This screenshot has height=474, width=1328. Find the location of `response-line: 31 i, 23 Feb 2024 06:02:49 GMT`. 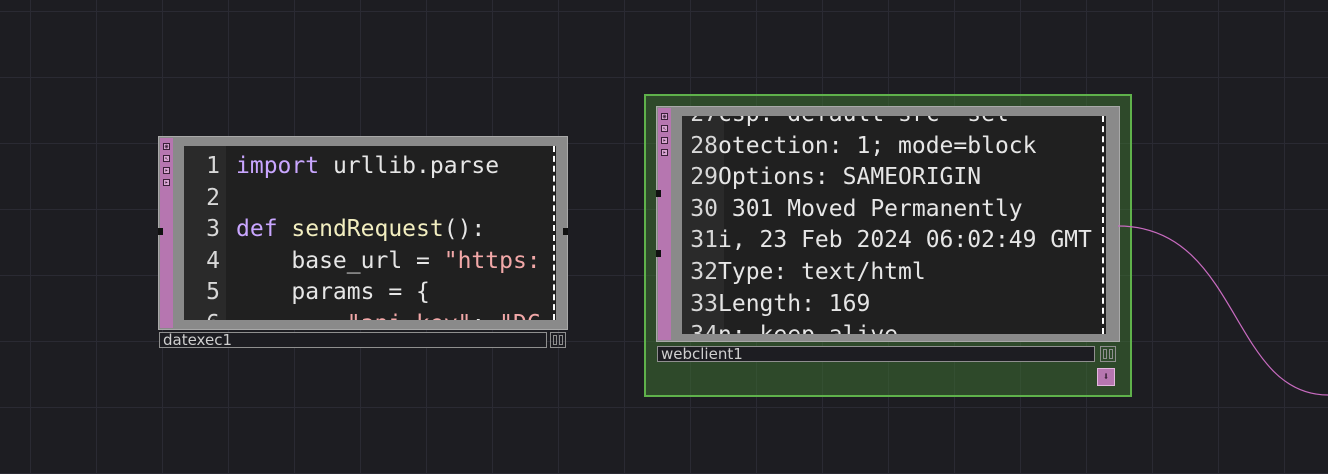

response-line: 31 i, 23 Feb 2024 06:02:49 GMT is located at coordinates (894, 240).